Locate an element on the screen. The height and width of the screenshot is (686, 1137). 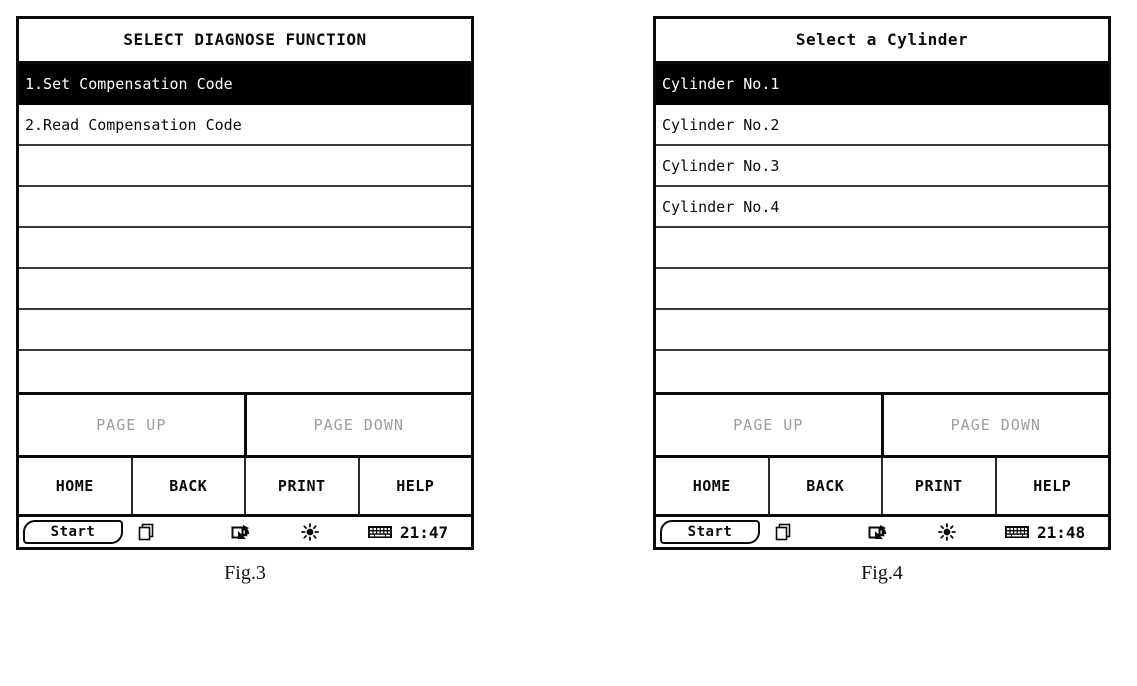
screen-title: SELECT DIAGNOSE FUNCTION is located at coordinates (245, 41).